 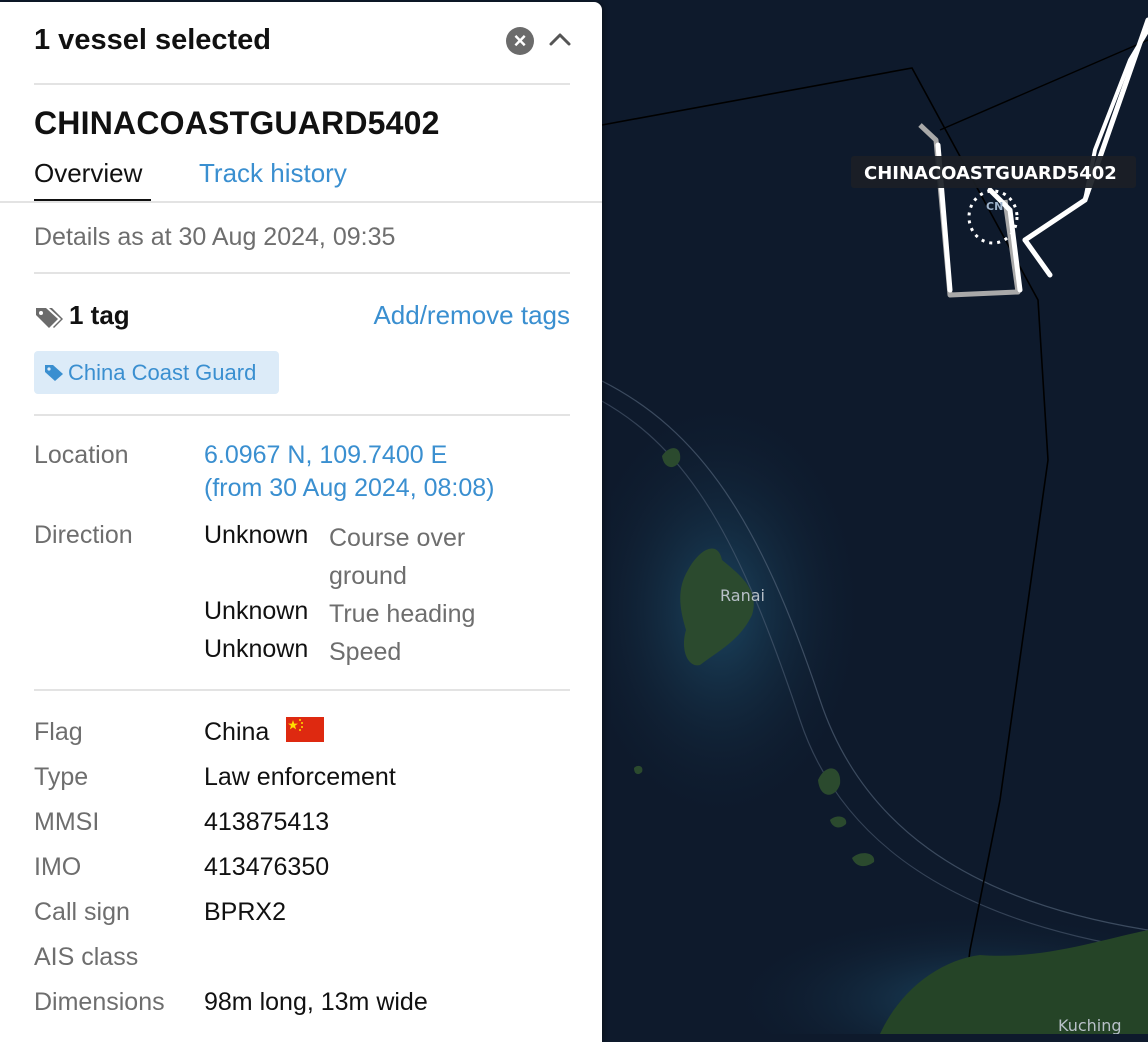 What do you see at coordinates (349, 488) in the screenshot?
I see `location-timestamp: (from 30 Aug 2024, 08:08)` at bounding box center [349, 488].